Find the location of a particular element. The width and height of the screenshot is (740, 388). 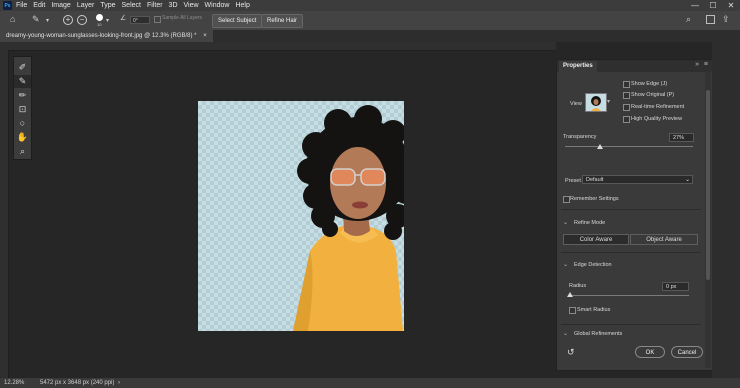

zoom-tool-icon: ⌕ is located at coordinates (22, 151).